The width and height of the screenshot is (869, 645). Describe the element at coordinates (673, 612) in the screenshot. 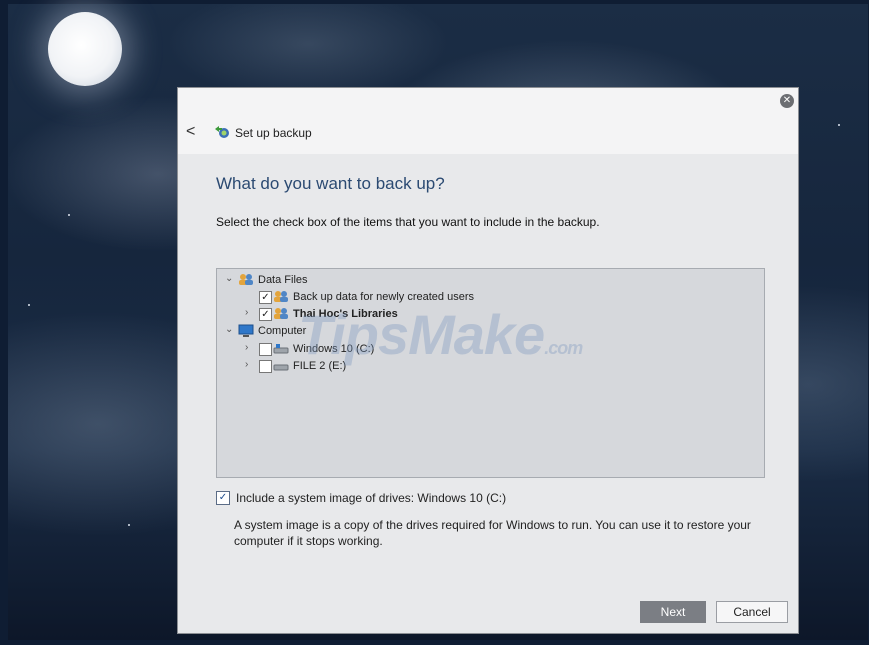

I see `next-button: Next` at that location.